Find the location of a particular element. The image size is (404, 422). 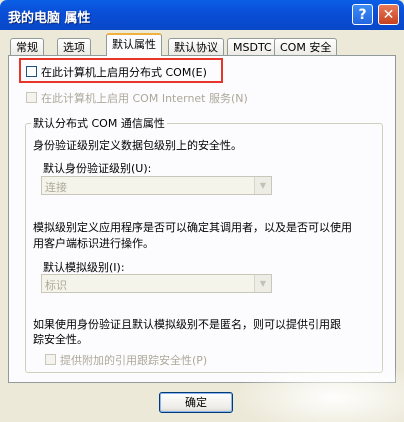

reference-tracking-checkbox is located at coordinates (50, 359).